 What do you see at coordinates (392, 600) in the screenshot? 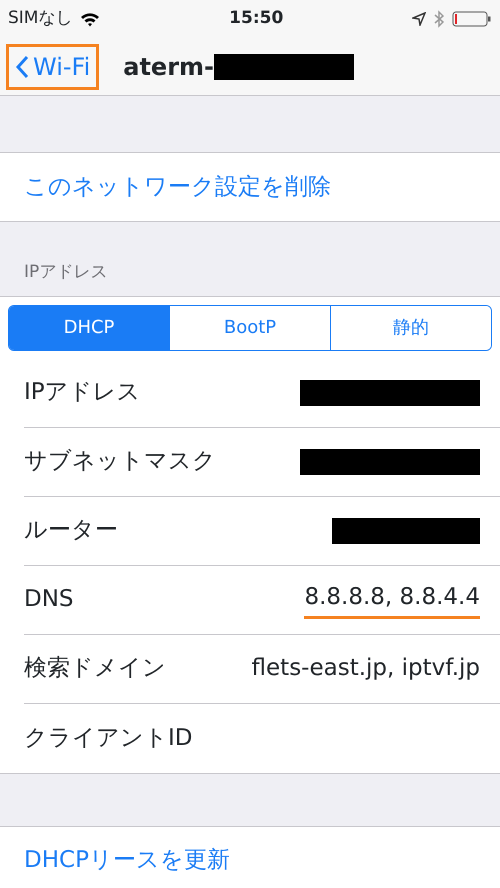
I see `row-value: 8.8.8.8, 8.8.4.4` at bounding box center [392, 600].